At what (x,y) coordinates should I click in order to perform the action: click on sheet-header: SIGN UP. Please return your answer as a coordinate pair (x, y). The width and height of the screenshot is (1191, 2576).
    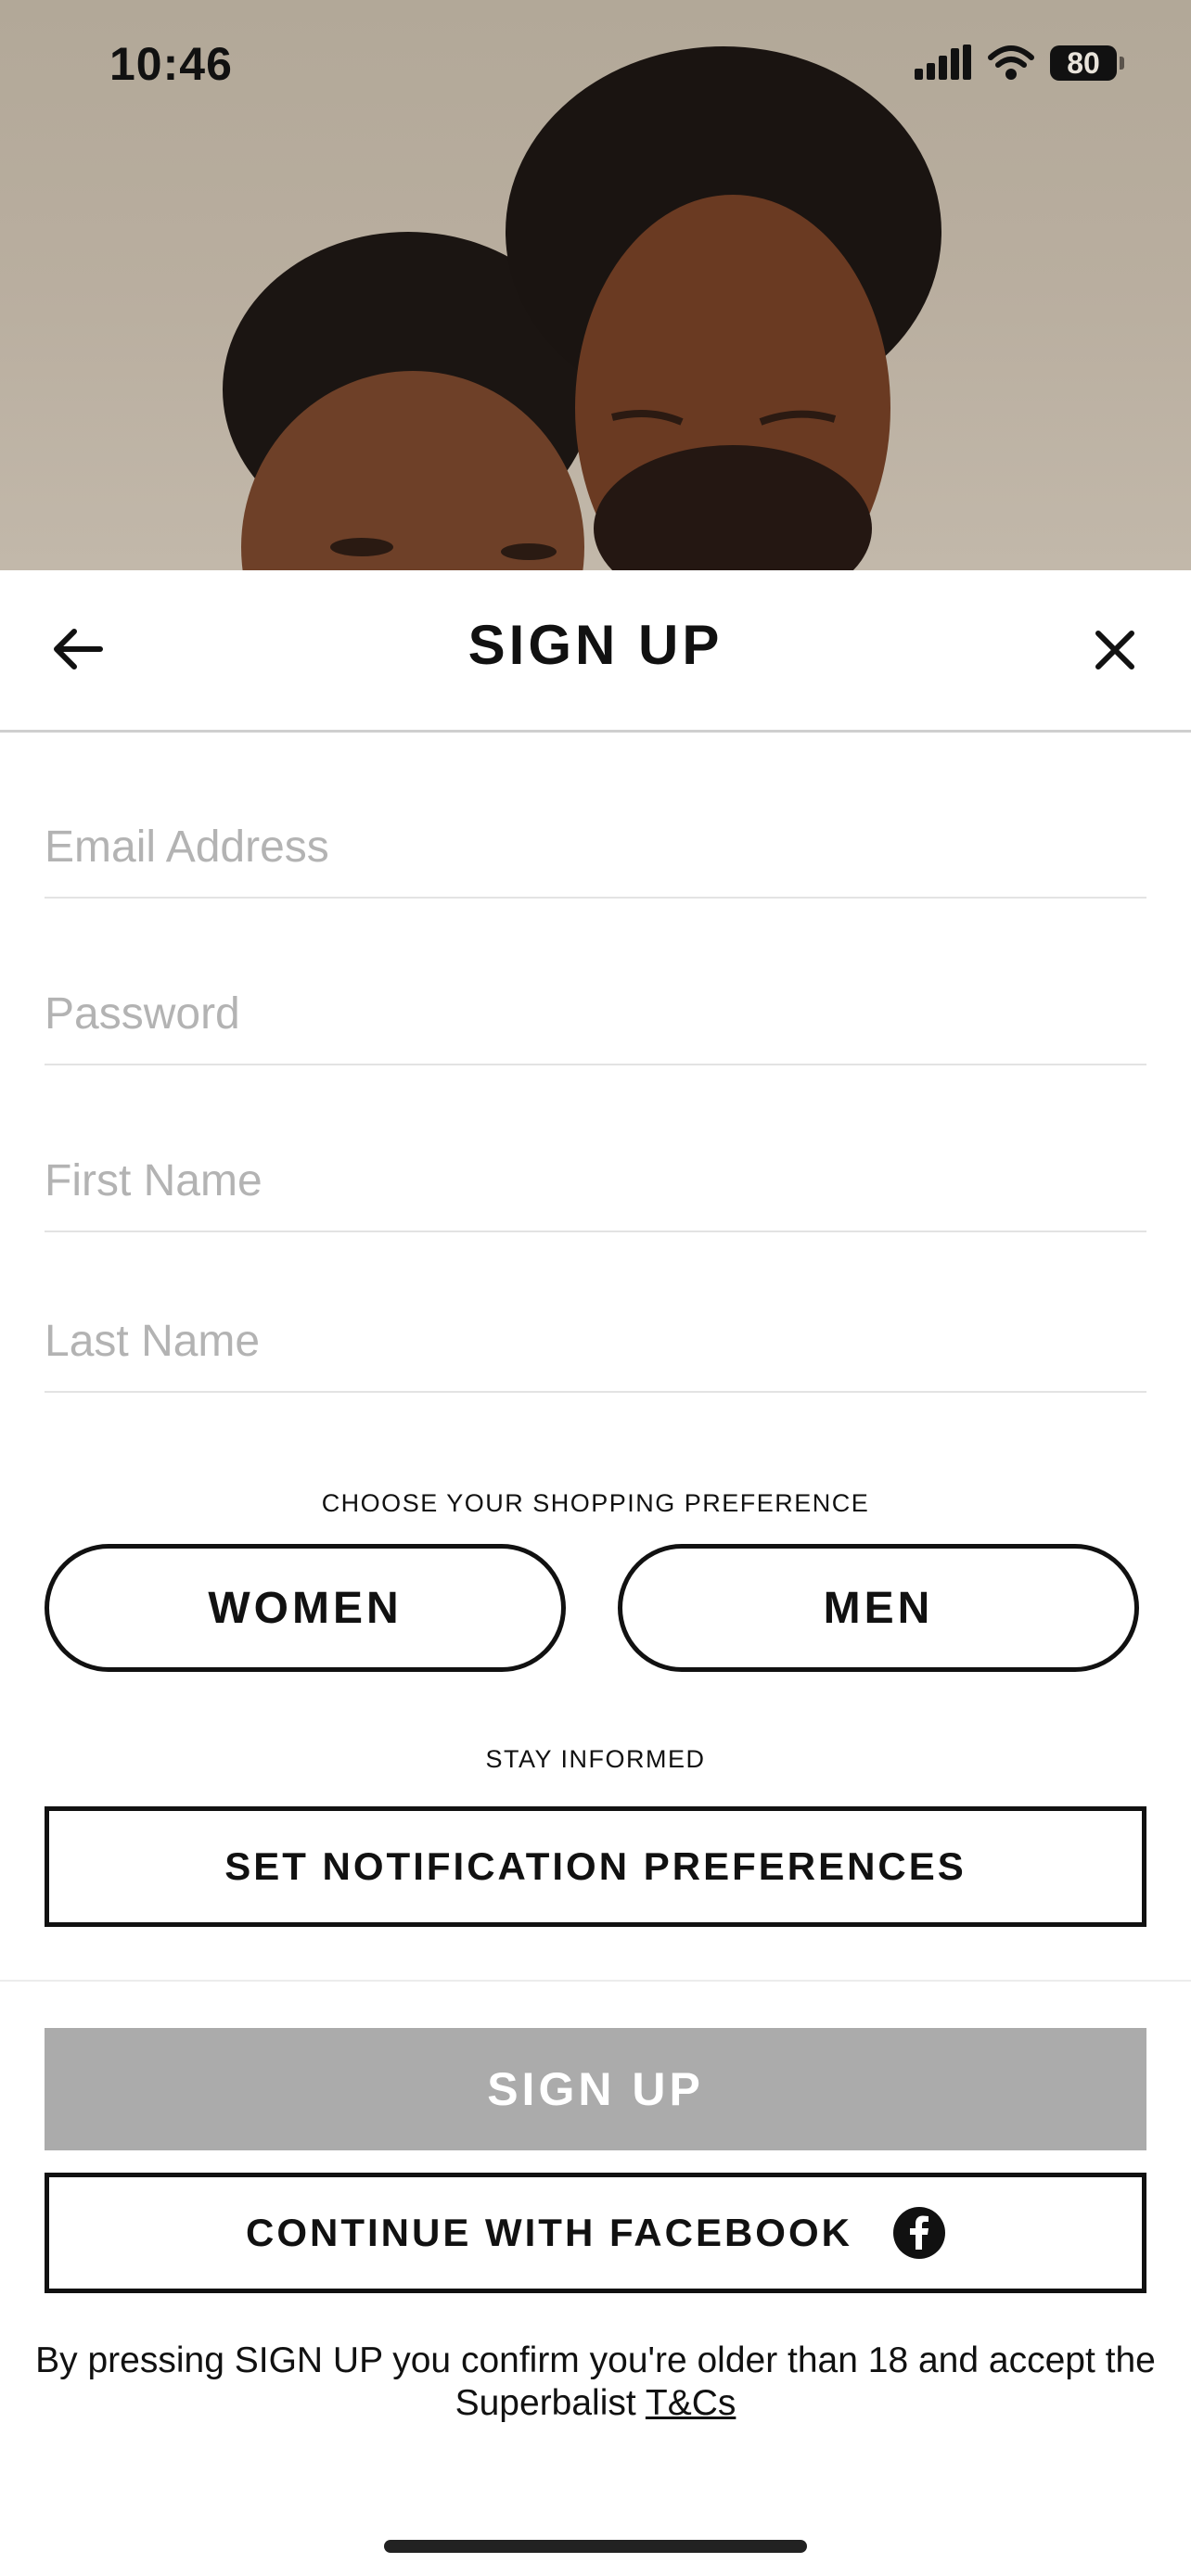
    Looking at the image, I should click on (595, 652).